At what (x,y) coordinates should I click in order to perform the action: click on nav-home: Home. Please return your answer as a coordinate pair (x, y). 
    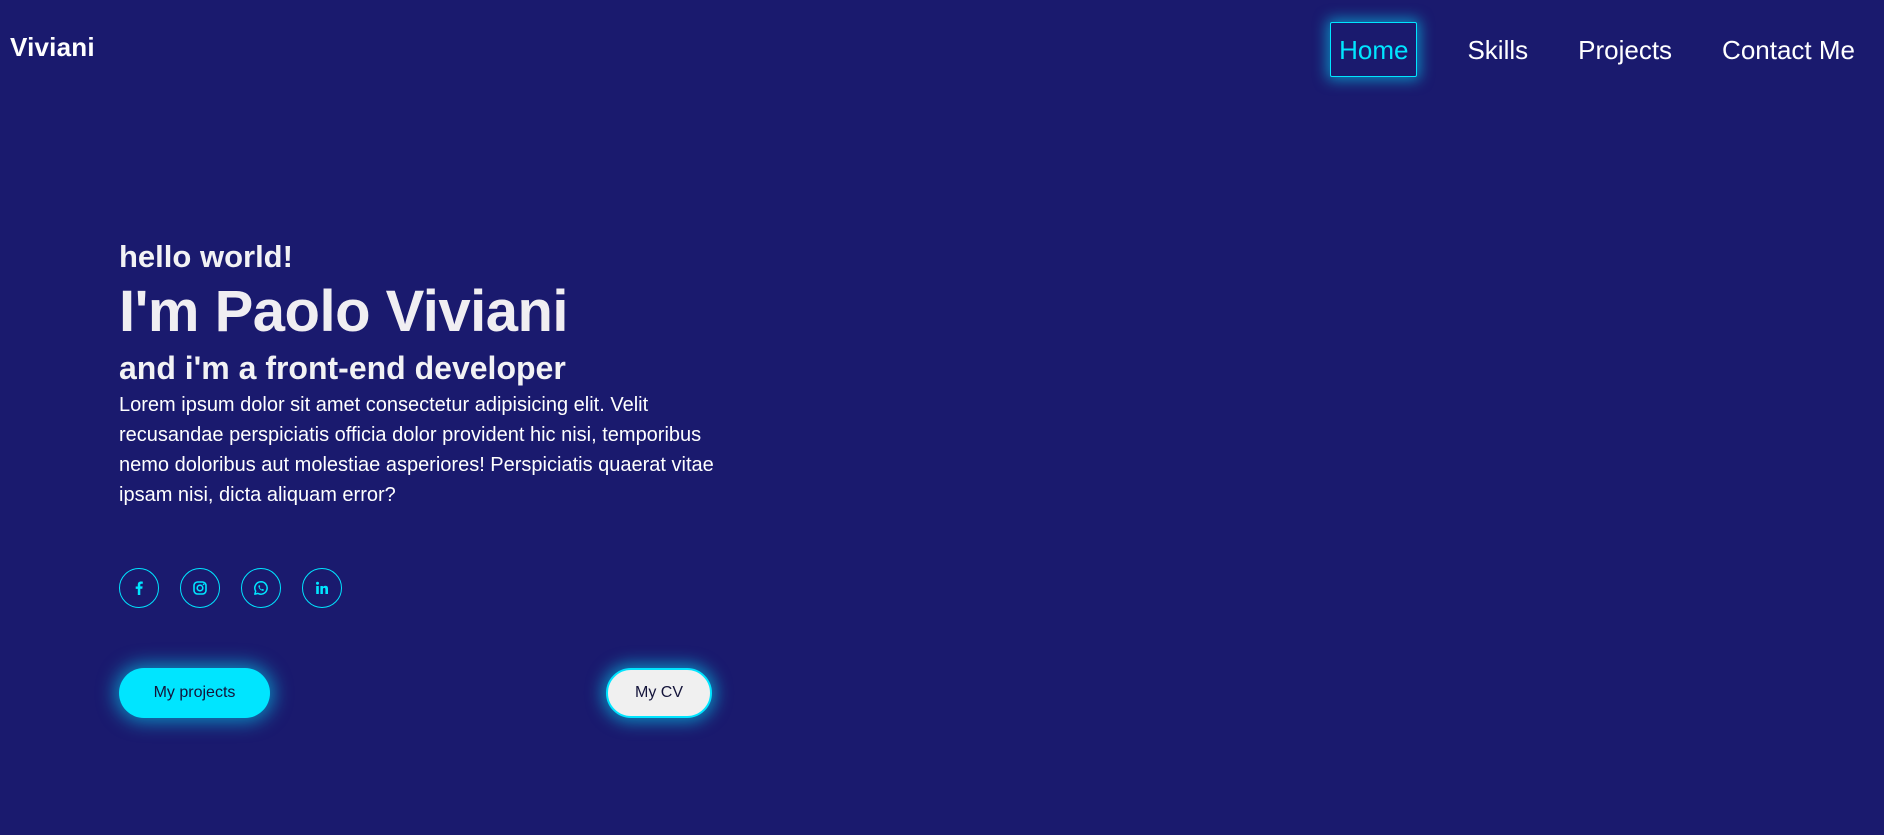
    Looking at the image, I should click on (1374, 49).